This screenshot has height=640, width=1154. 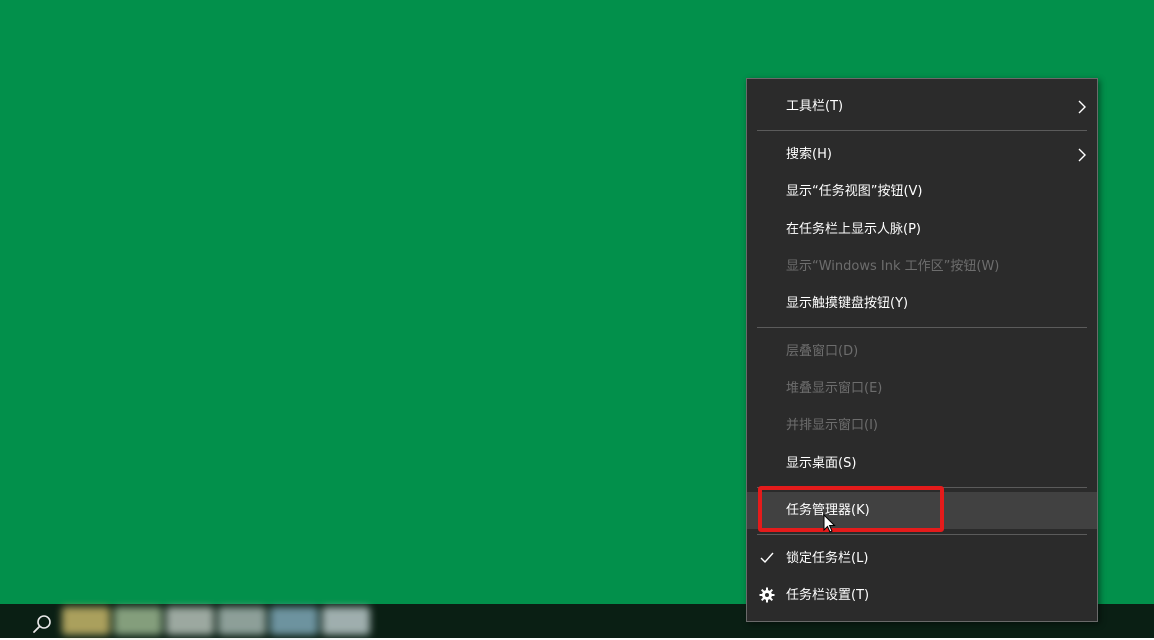 I want to click on menu-item-label: 显示触摸键盘按钮(Y), so click(x=847, y=303).